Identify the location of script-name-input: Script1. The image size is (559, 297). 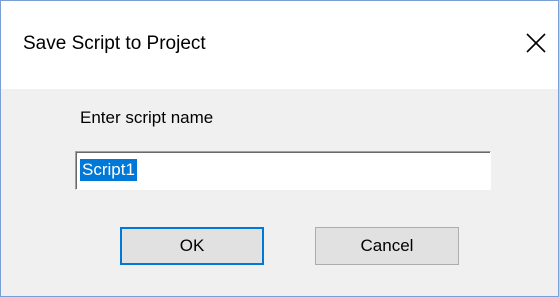
(283, 170).